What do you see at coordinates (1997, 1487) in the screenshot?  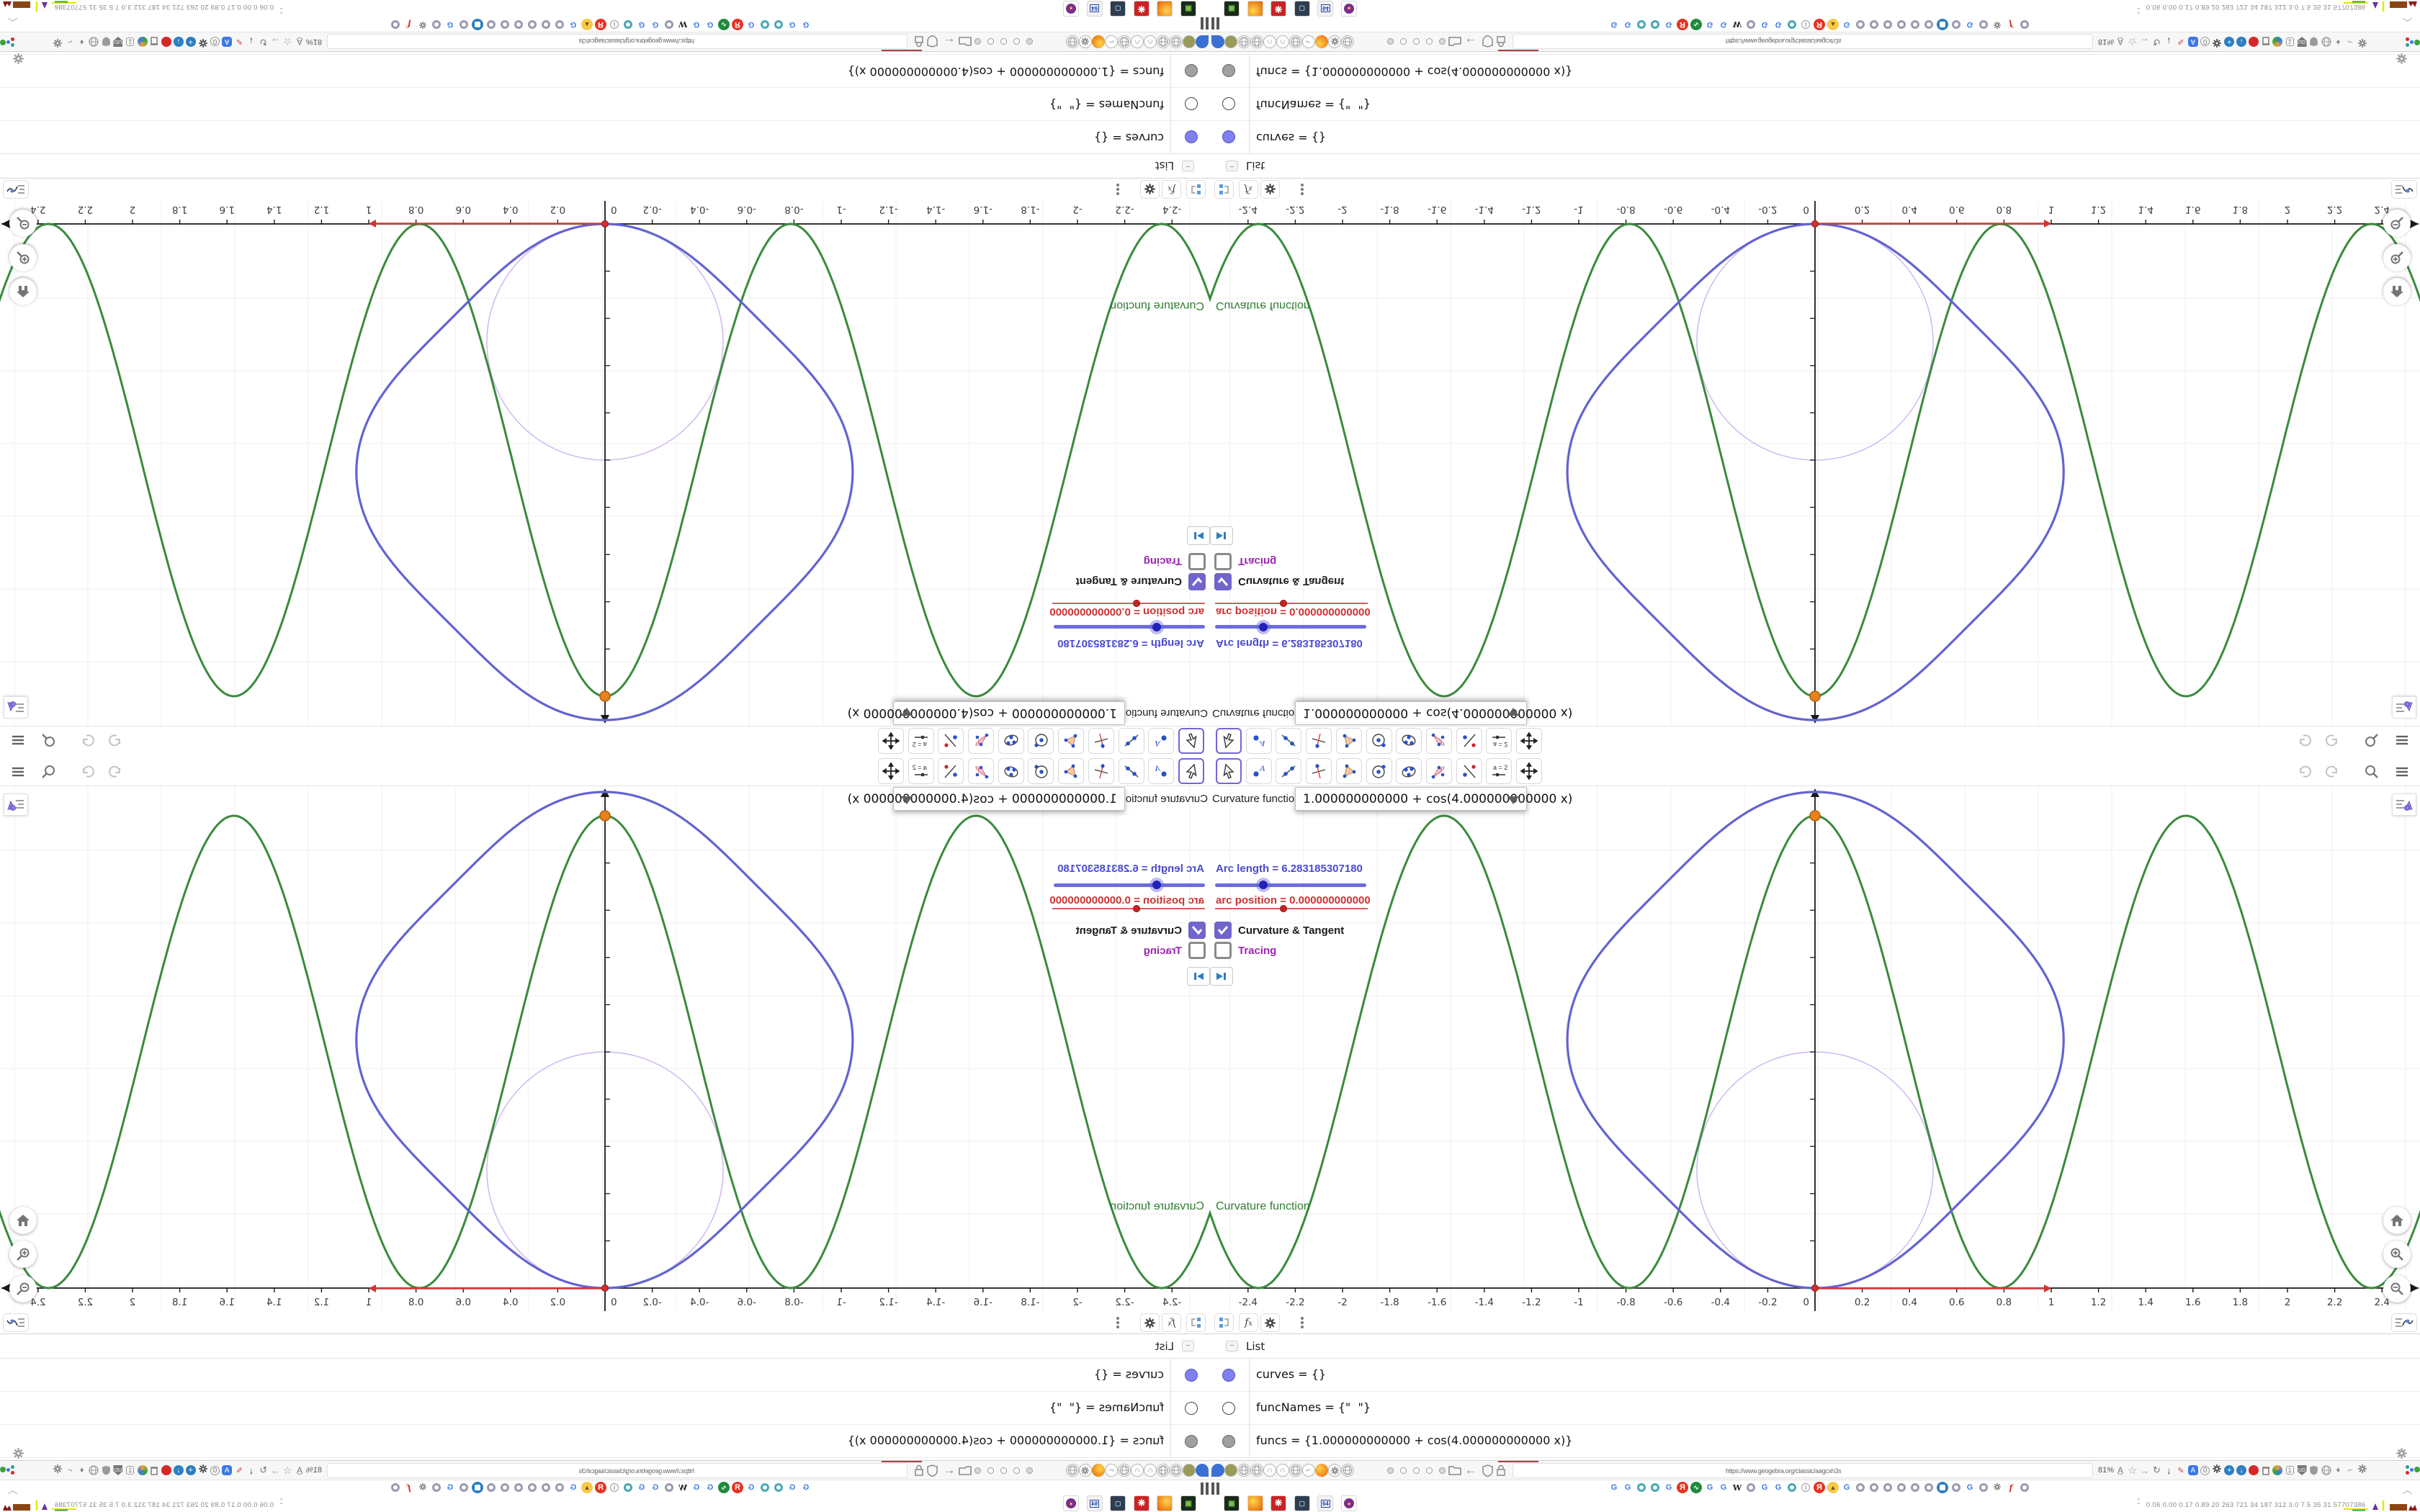 I see `tab-favicon-gear` at bounding box center [1997, 1487].